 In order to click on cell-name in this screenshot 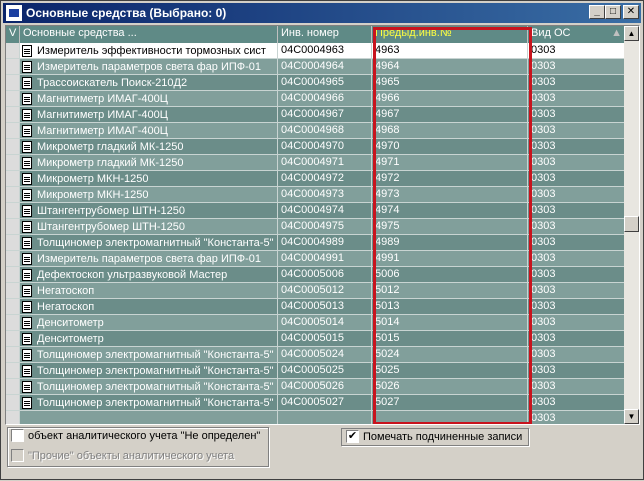, I will do `click(149, 417)`.